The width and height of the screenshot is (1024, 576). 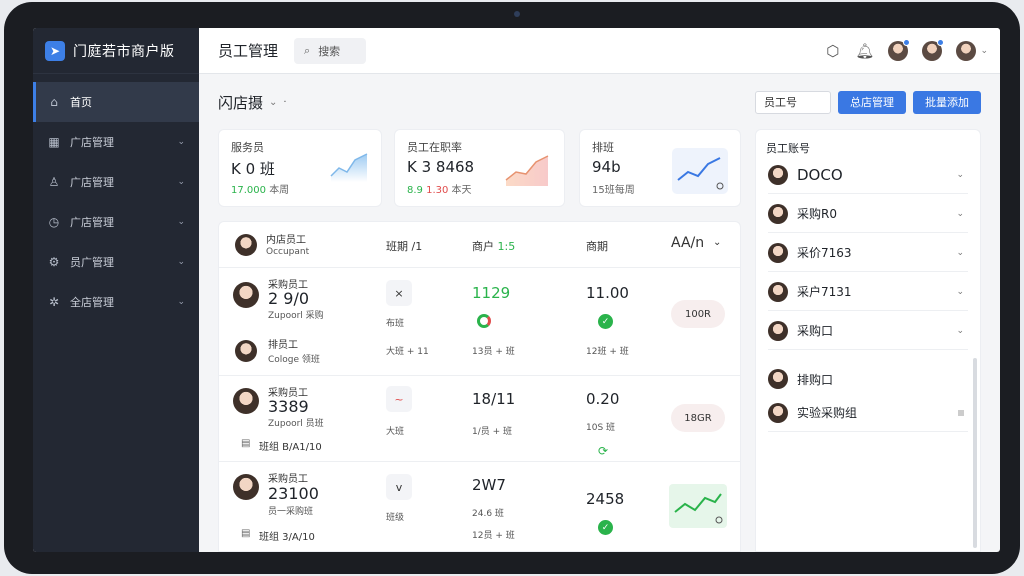 I want to click on search-box: ⌕ 搜索, so click(x=330, y=50).